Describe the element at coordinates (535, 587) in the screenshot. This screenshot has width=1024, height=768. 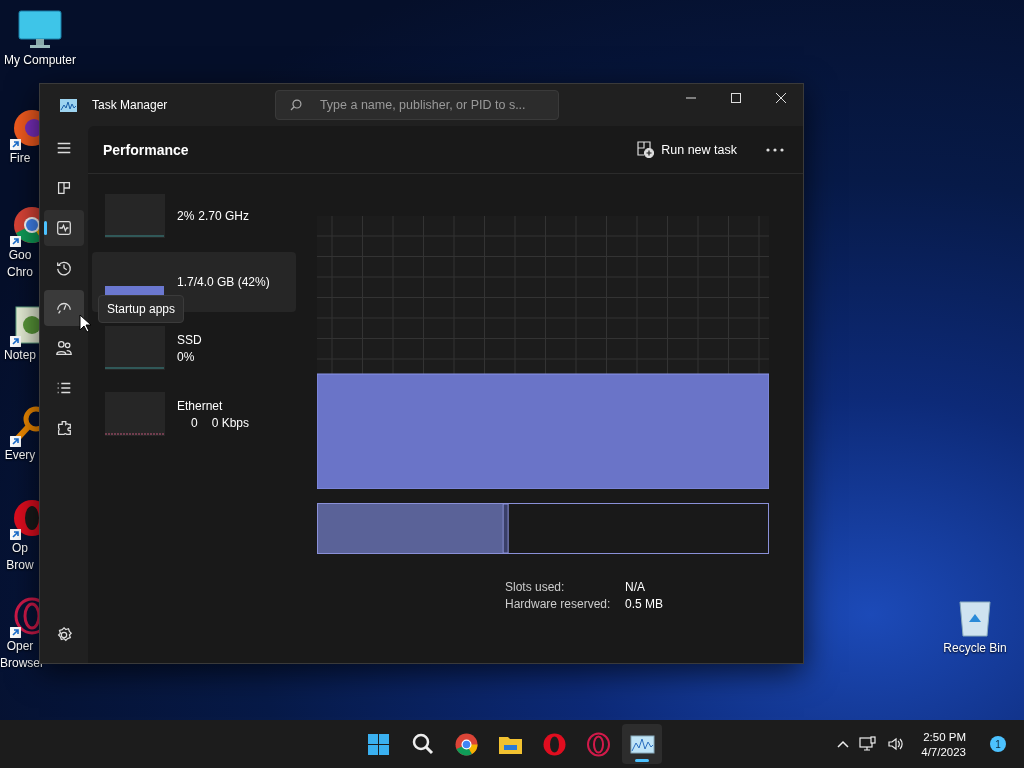
I see `detail-label: Slots used:` at that location.